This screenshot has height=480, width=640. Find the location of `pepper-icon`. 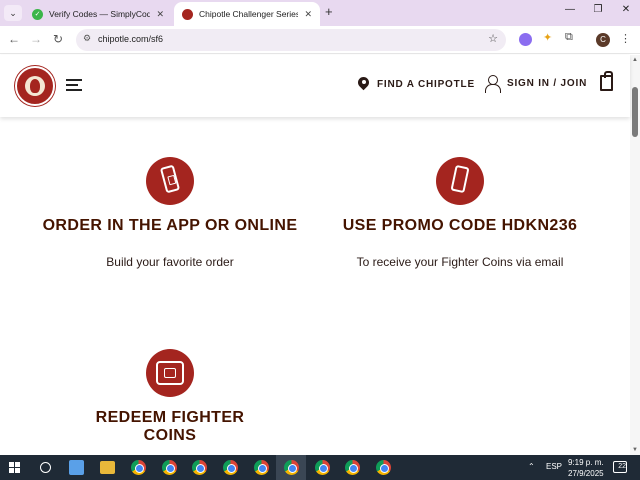

pepper-icon is located at coordinates (35, 86).